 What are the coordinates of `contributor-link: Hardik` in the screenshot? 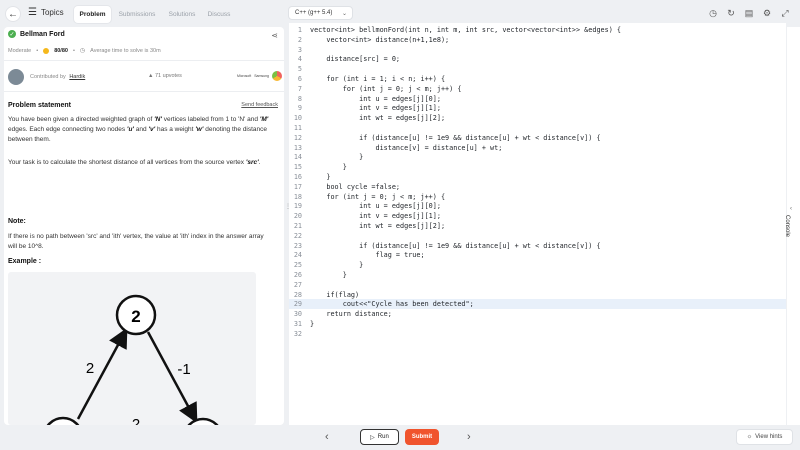 It's located at (77, 77).